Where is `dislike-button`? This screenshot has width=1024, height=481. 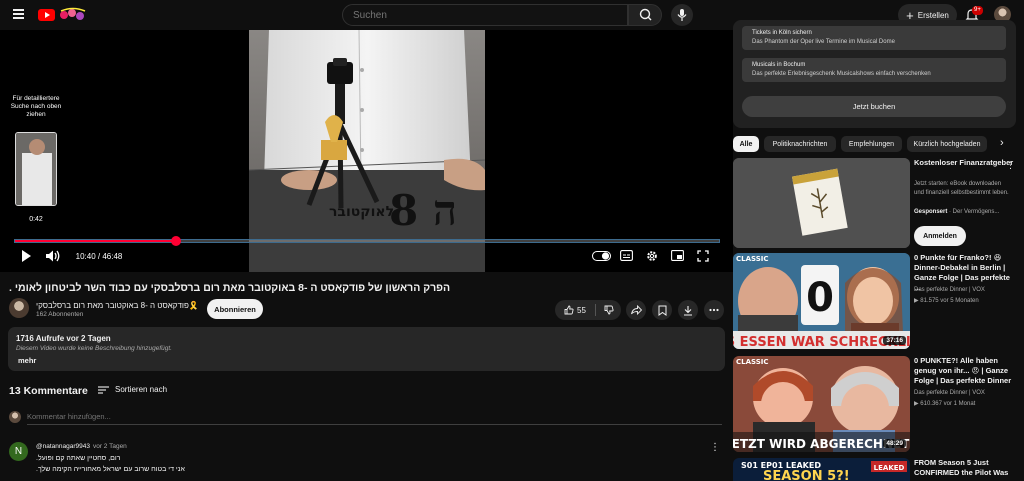 dislike-button is located at coordinates (609, 310).